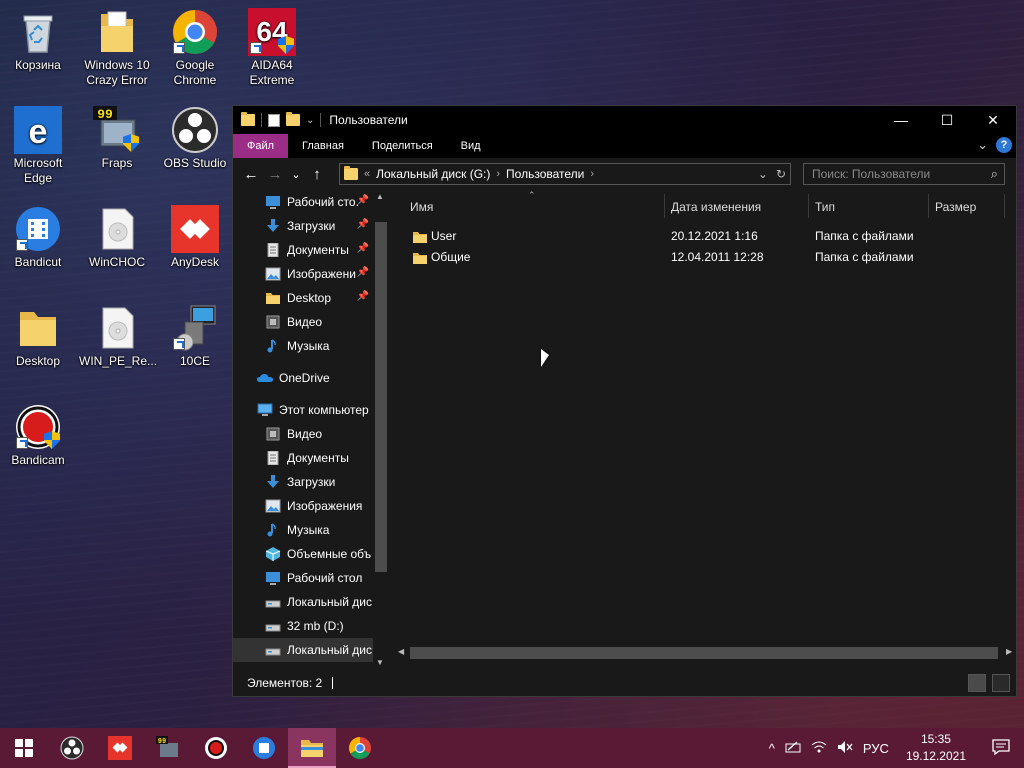 The image size is (1024, 768). Describe the element at coordinates (421, 207) in the screenshot. I see `column-name: Имя` at that location.